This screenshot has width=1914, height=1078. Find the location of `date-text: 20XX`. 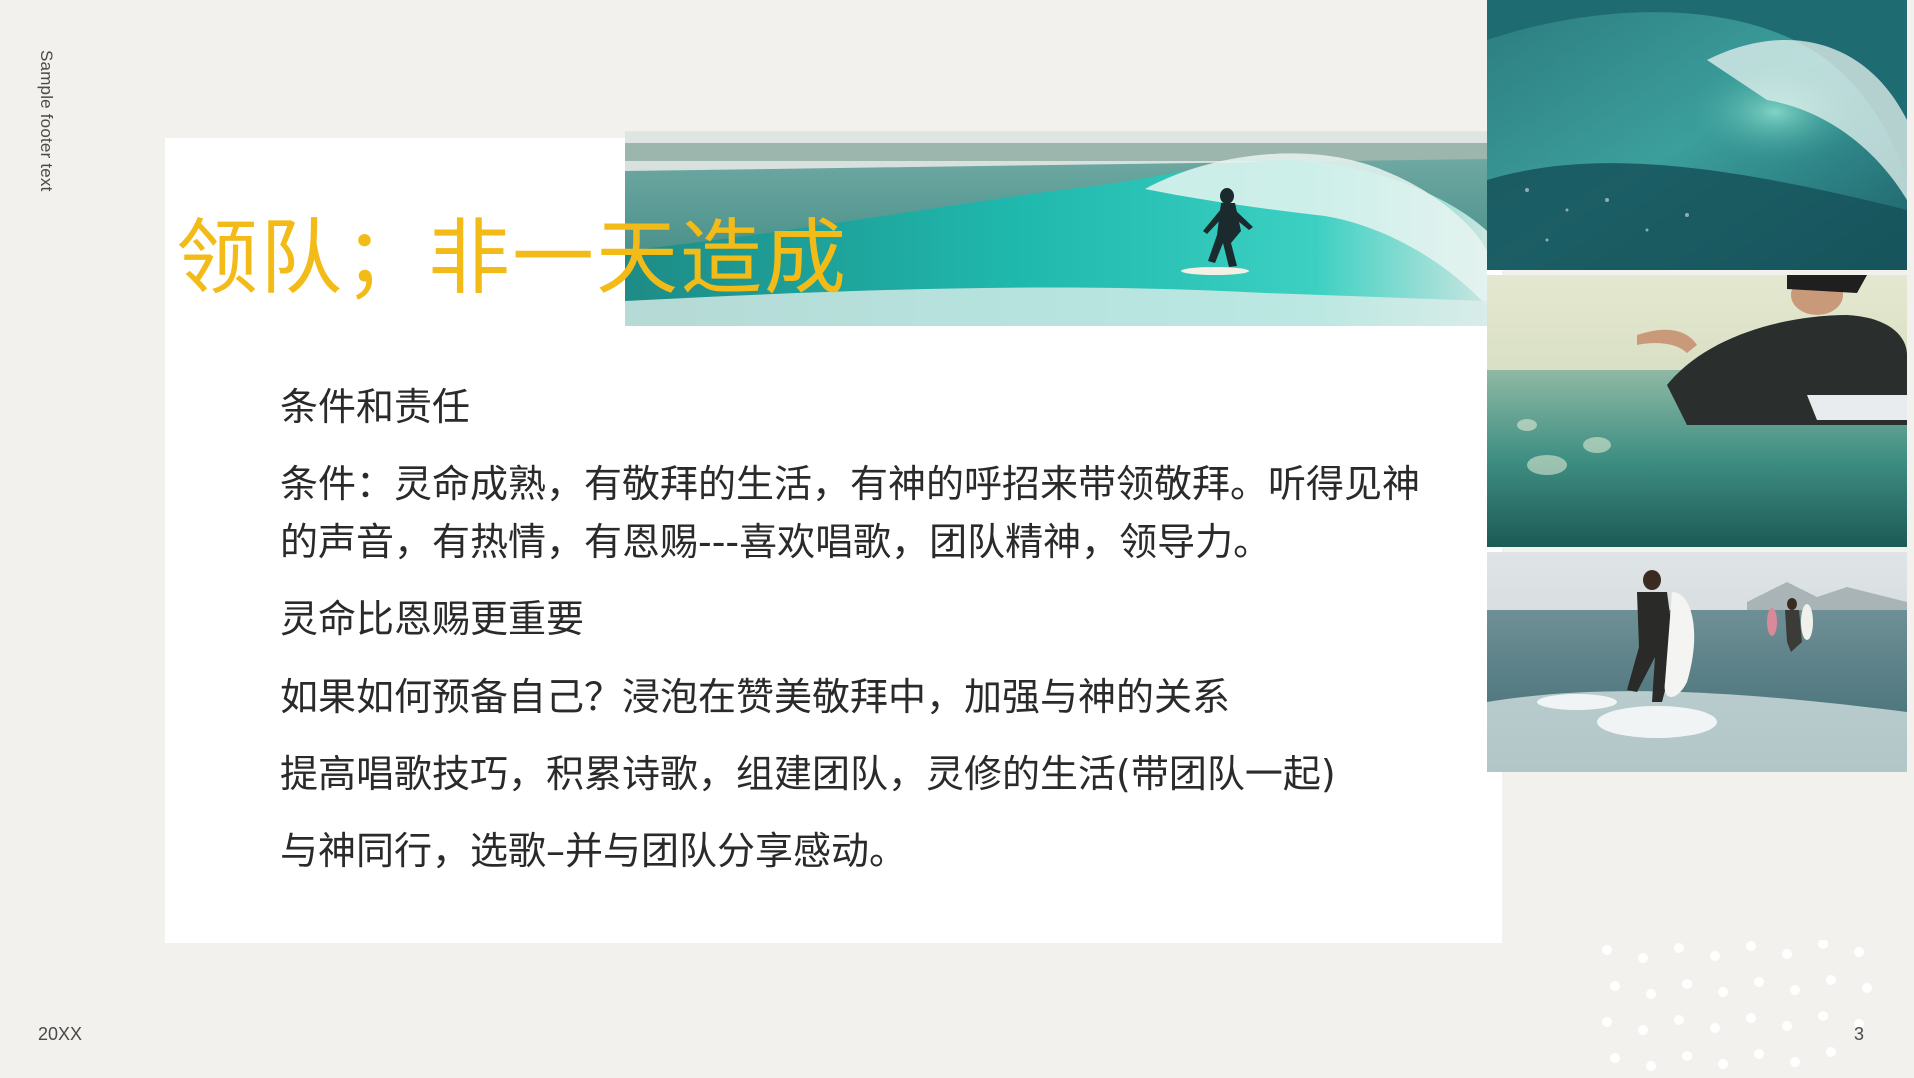

date-text: 20XX is located at coordinates (60, 1034).